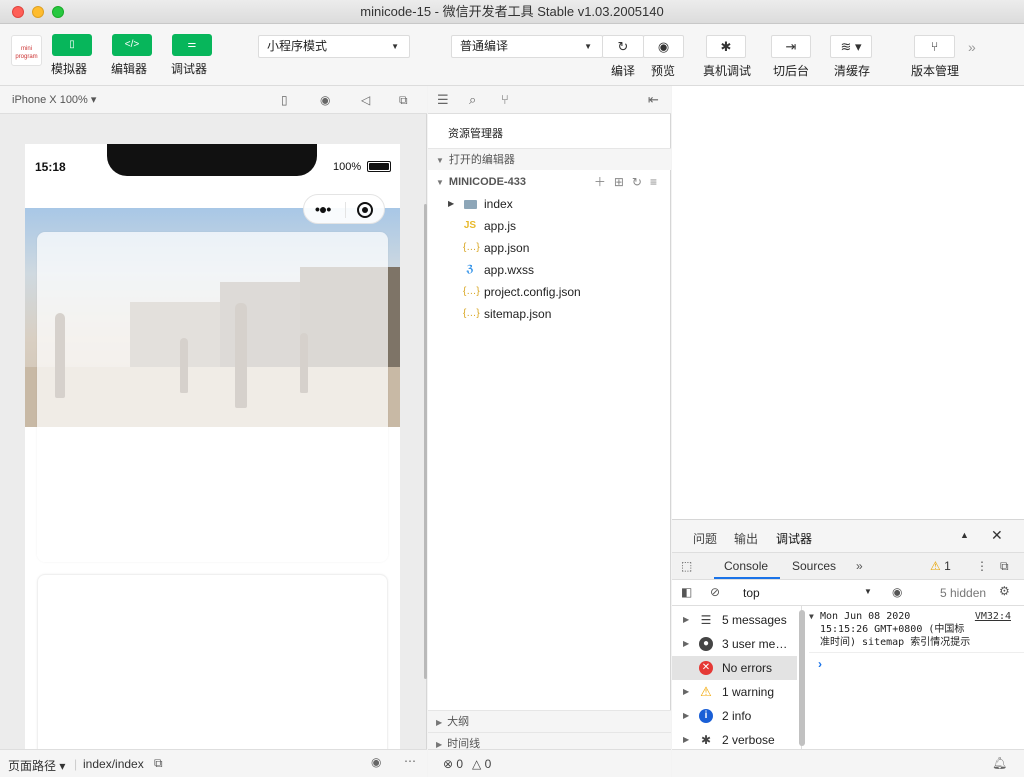  What do you see at coordinates (934, 46) in the screenshot?
I see `version-control-button: ⑂` at bounding box center [934, 46].